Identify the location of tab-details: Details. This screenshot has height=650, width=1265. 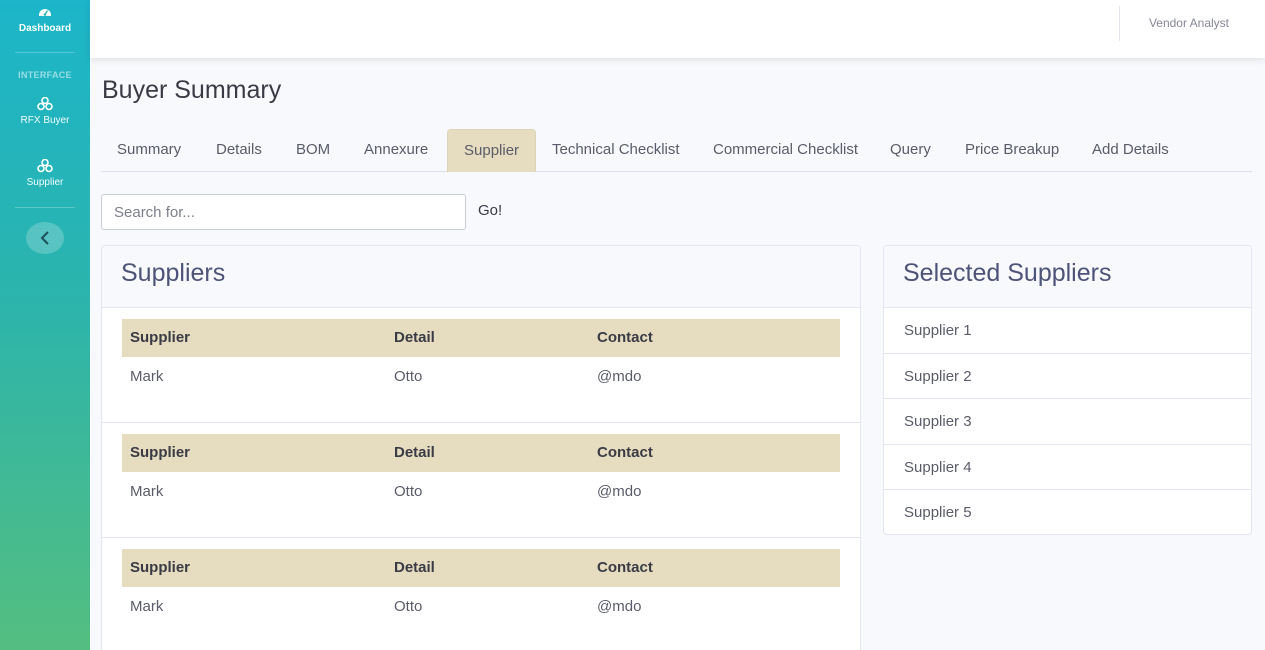
(239, 150).